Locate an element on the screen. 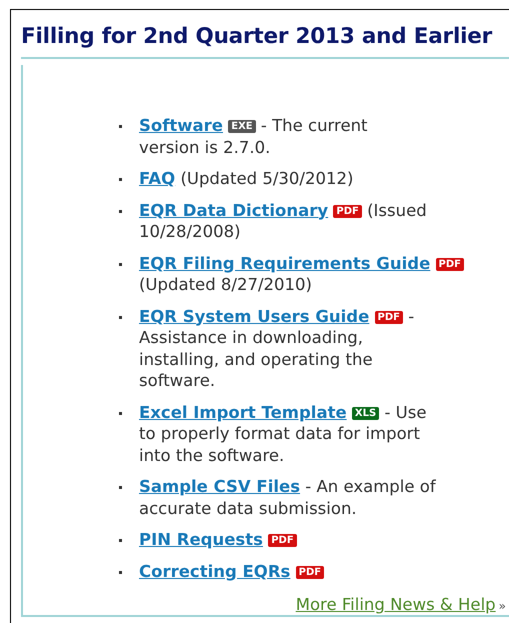 The height and width of the screenshot is (623, 509). item-description: into the software. is located at coordinates (211, 455).